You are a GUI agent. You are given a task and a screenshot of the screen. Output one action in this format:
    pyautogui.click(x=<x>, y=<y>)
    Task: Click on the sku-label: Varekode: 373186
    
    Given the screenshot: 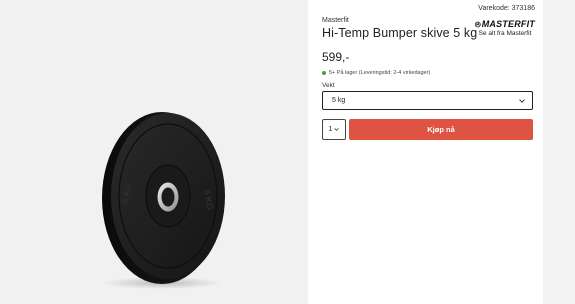 What is the action you would take?
    pyautogui.click(x=506, y=8)
    